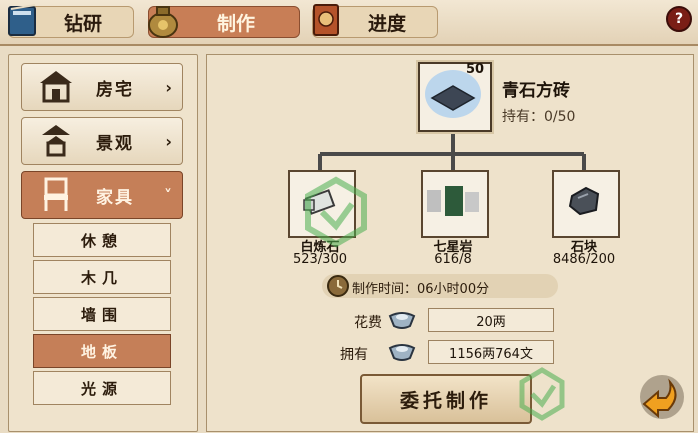 The image size is (698, 433). Describe the element at coordinates (338, 286) in the screenshot. I see `clock-icon` at that location.